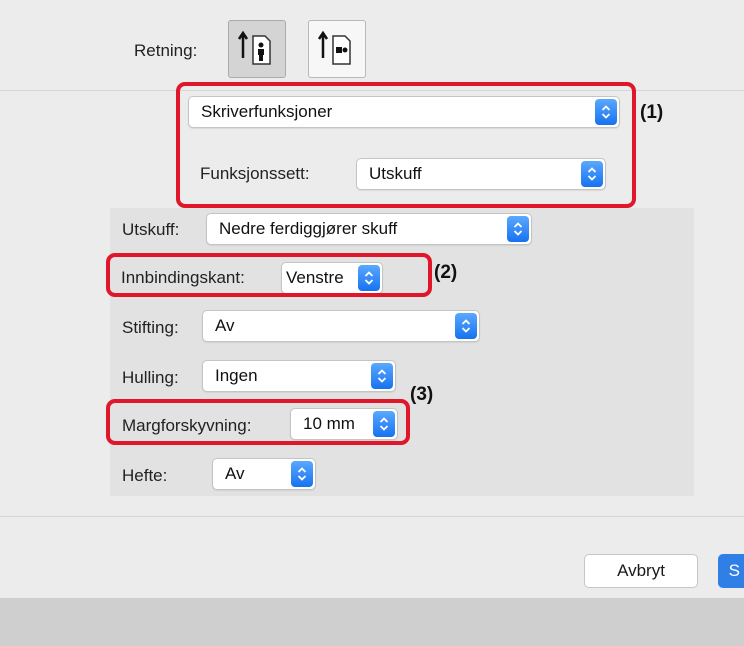 The image size is (744, 646). I want to click on landscape-orientation-button, so click(337, 49).